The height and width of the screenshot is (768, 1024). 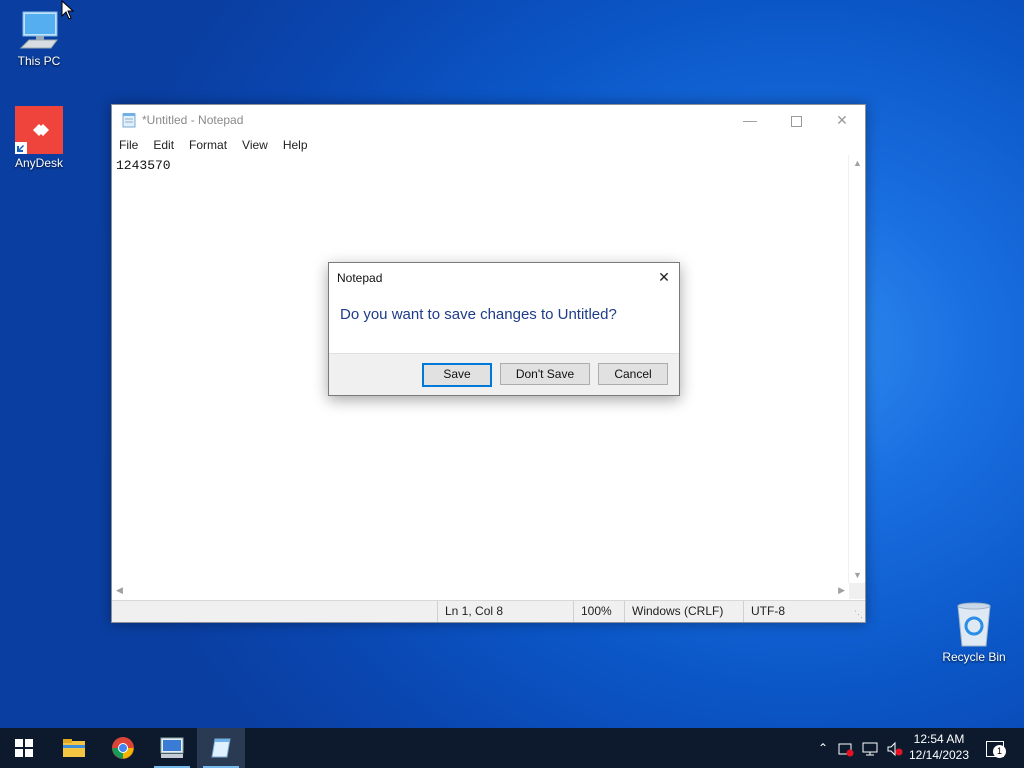 I want to click on show-hidden-icons-button: ⌃, so click(x=823, y=748).